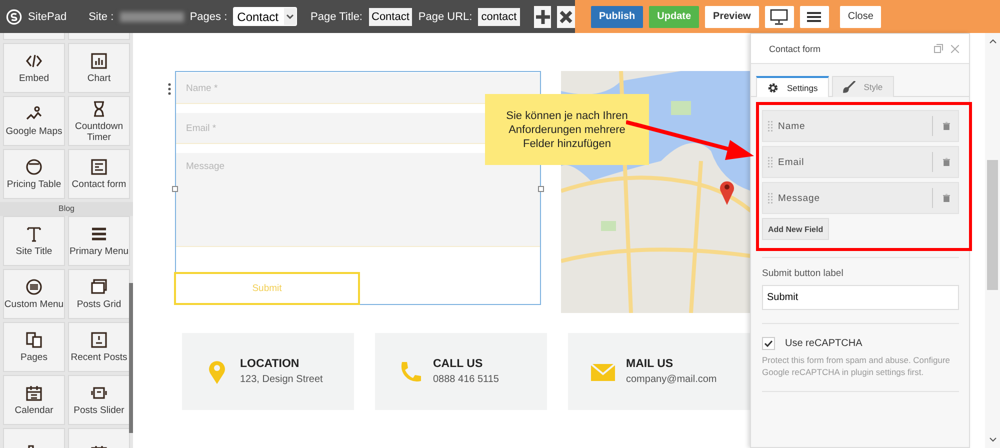 This screenshot has width=1000, height=448. What do you see at coordinates (732, 17) in the screenshot?
I see `toolbar-button: Preview` at bounding box center [732, 17].